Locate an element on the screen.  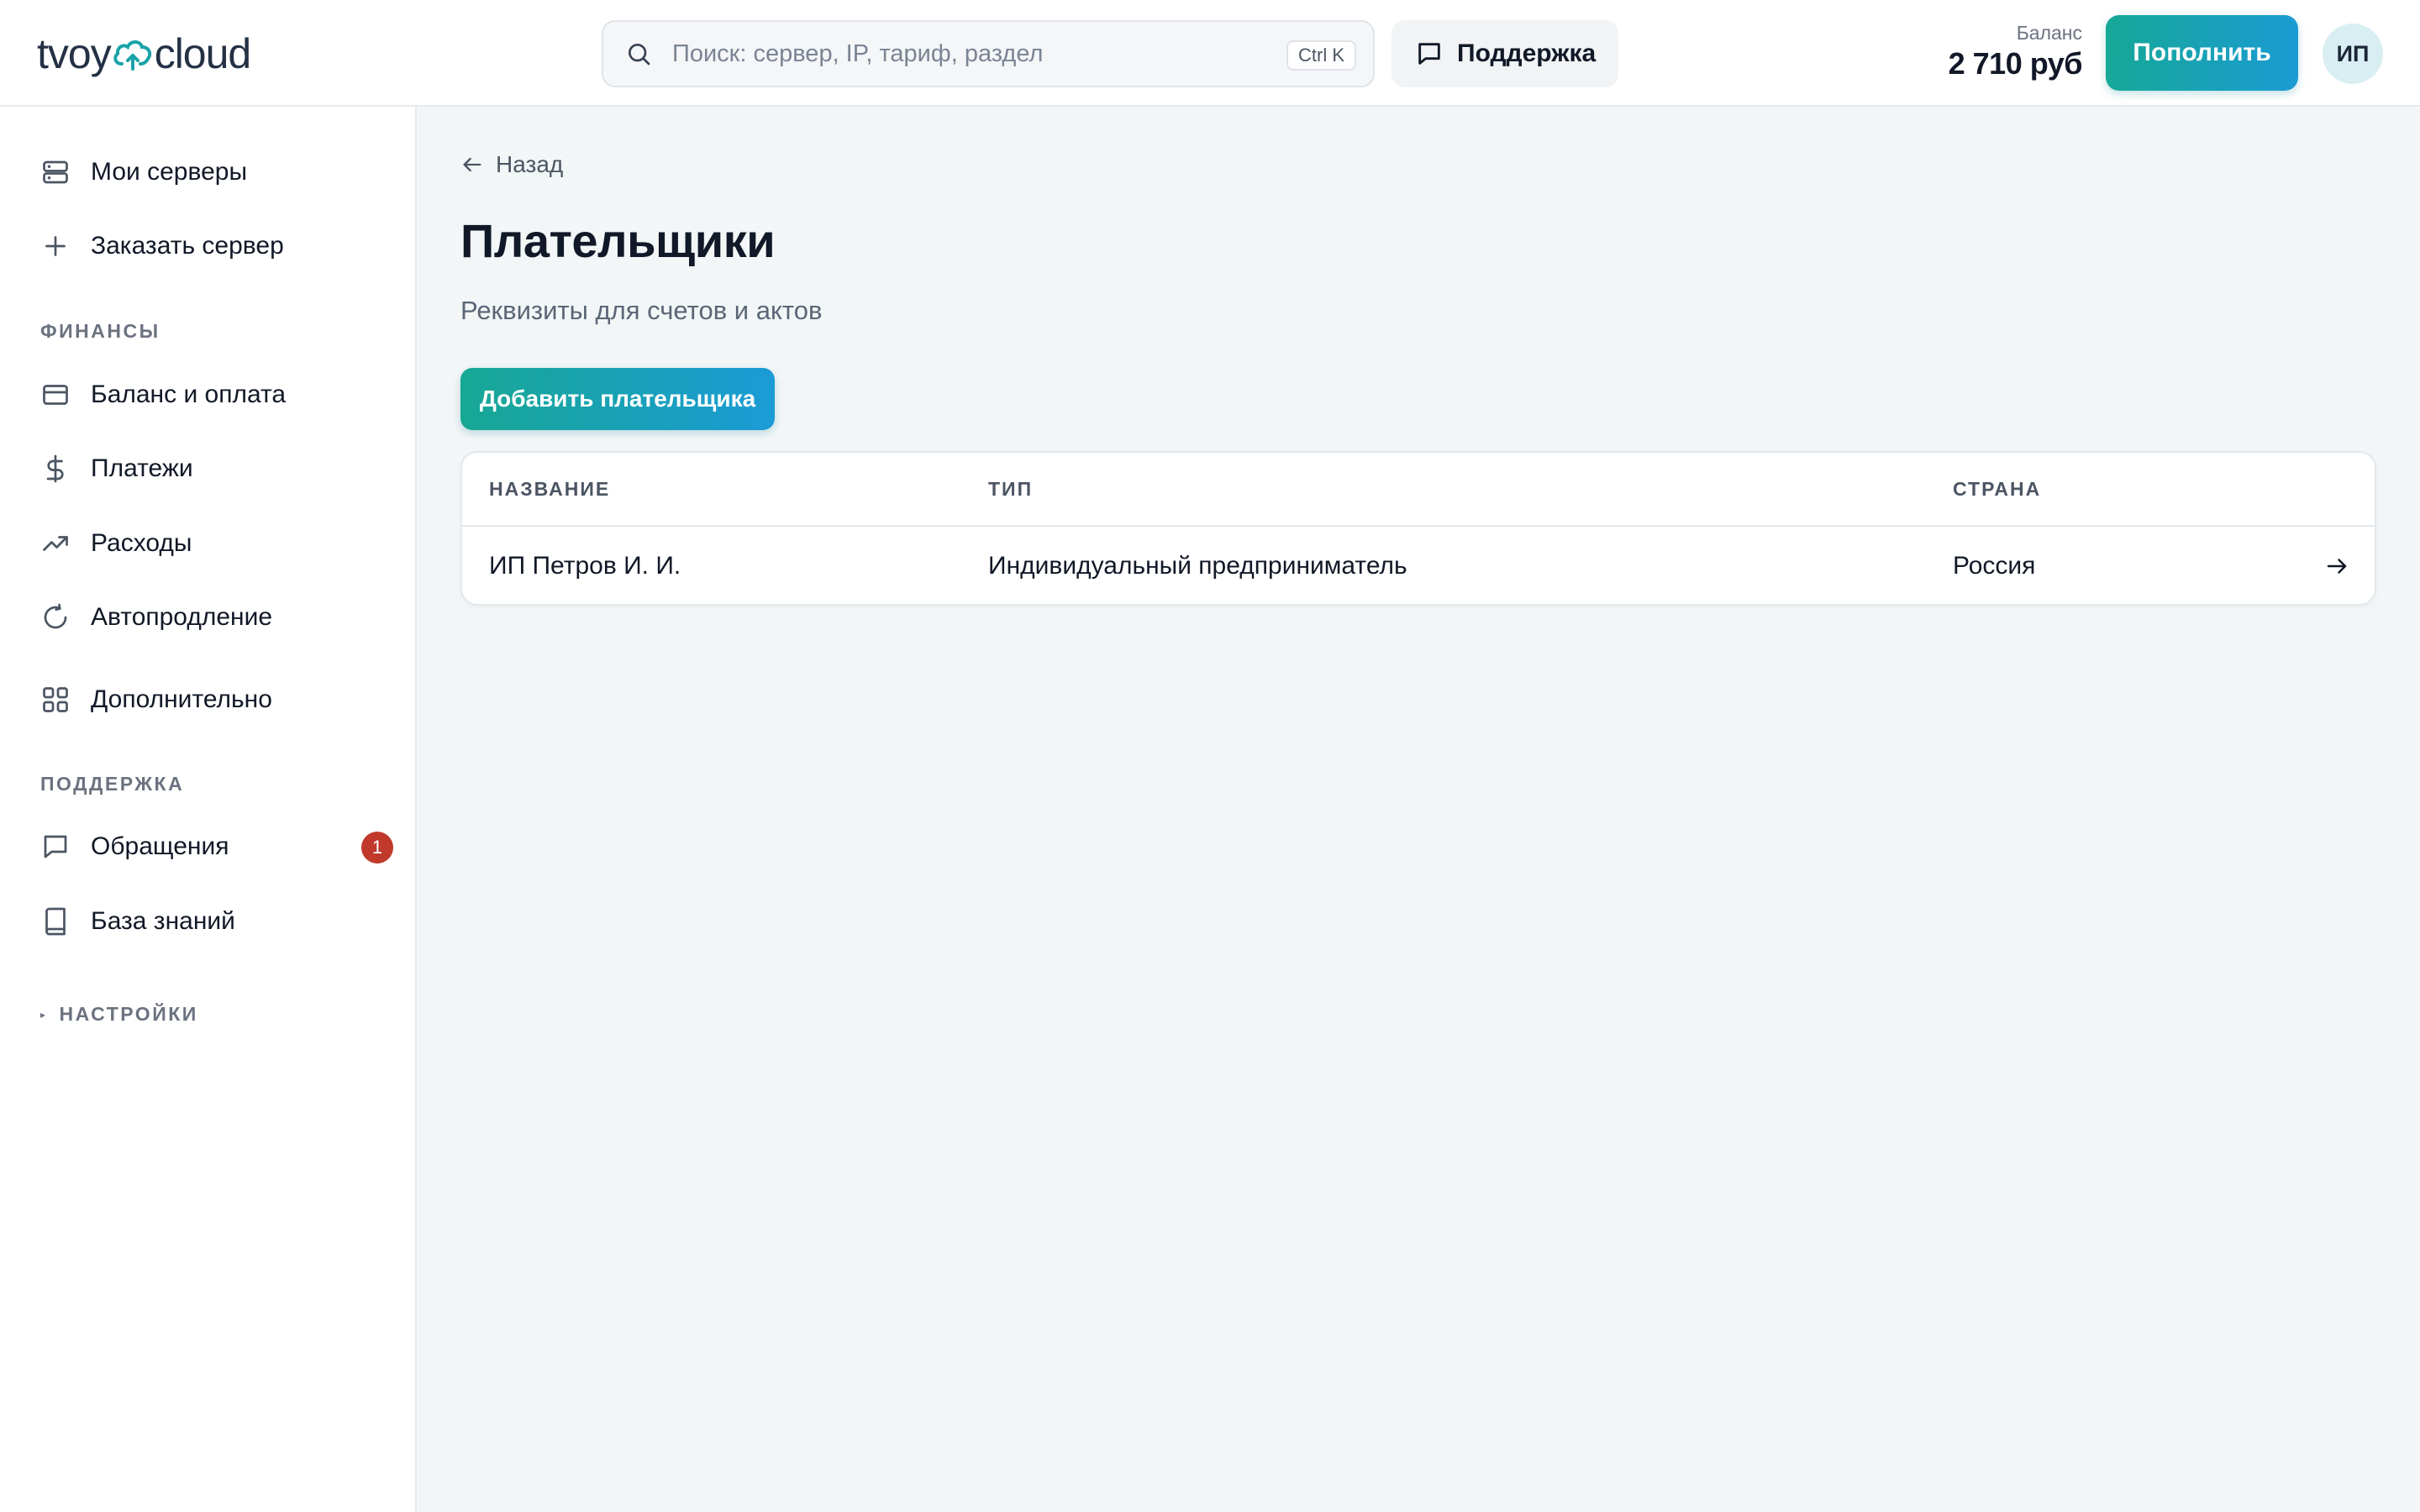
sidebar-item-tickets: Обращения 1 is located at coordinates (217, 847).